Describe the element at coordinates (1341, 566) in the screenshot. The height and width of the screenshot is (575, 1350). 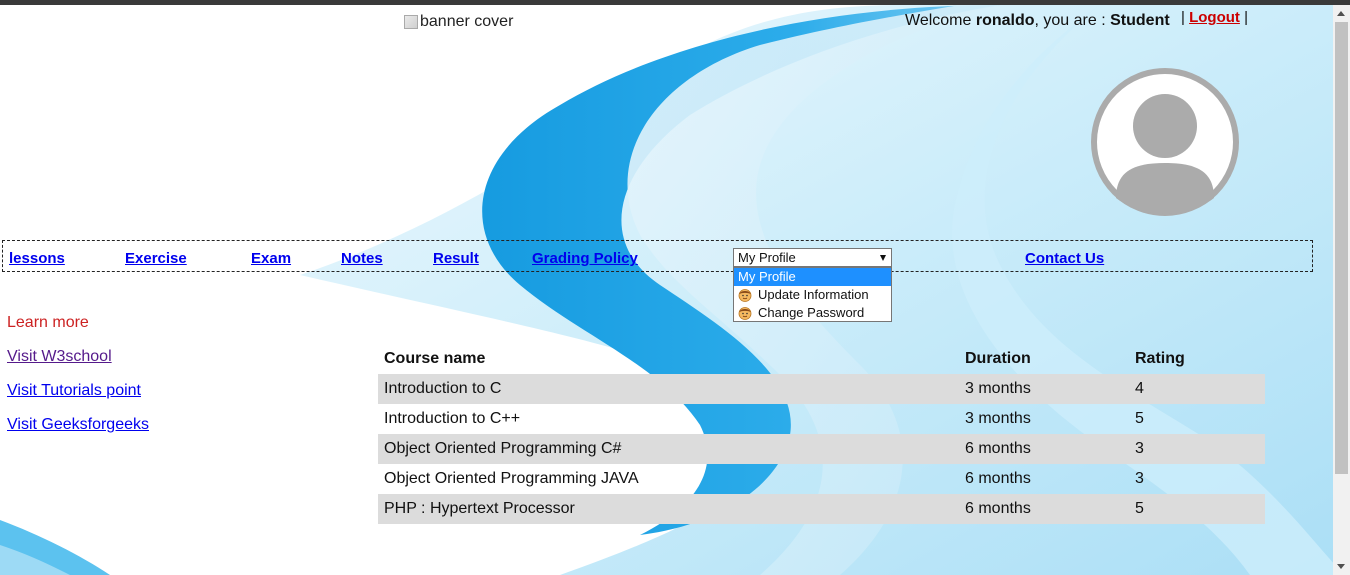
I see `scroll-down-arrow-icon` at that location.